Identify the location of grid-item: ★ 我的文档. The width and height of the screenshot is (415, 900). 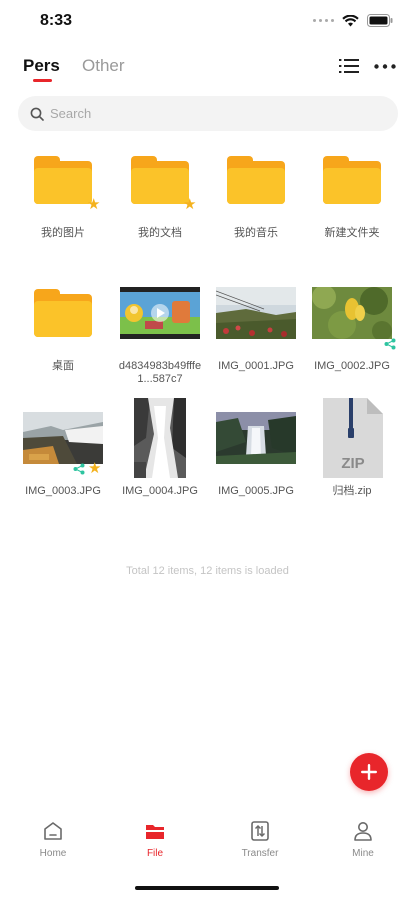
(160, 192).